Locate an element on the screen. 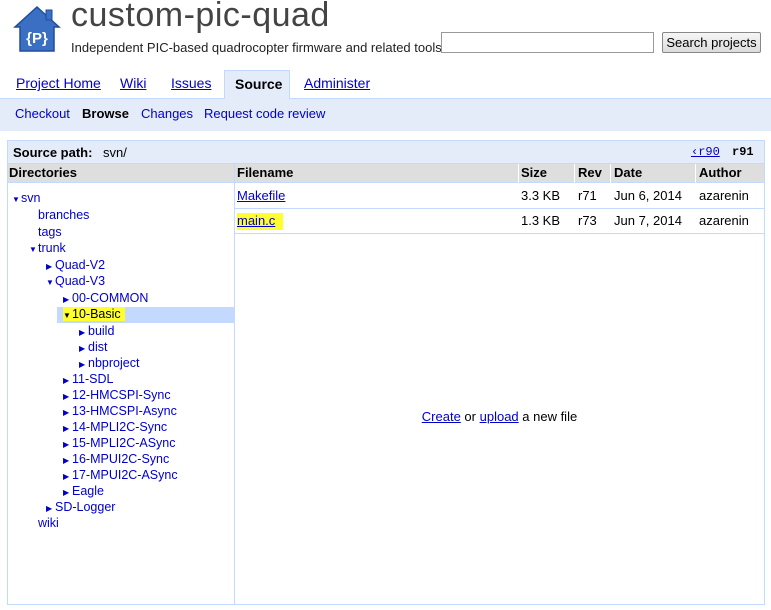  tree-node-branches: branches is located at coordinates (63, 216).